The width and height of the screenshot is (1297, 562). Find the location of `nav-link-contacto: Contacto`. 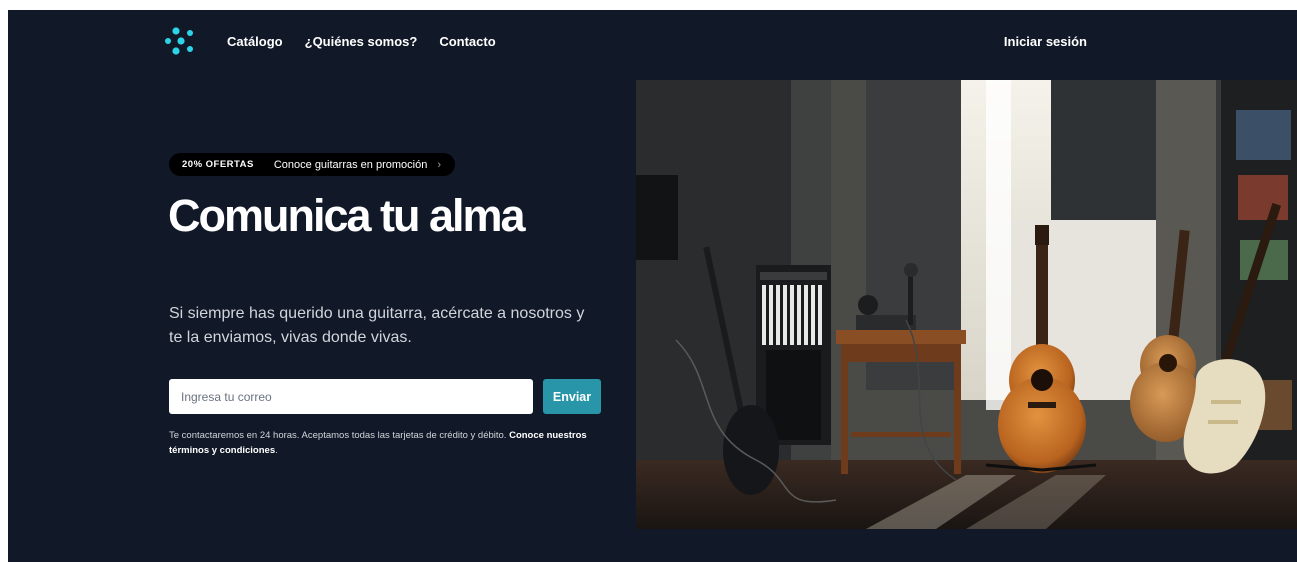

nav-link-contacto: Contacto is located at coordinates (467, 41).